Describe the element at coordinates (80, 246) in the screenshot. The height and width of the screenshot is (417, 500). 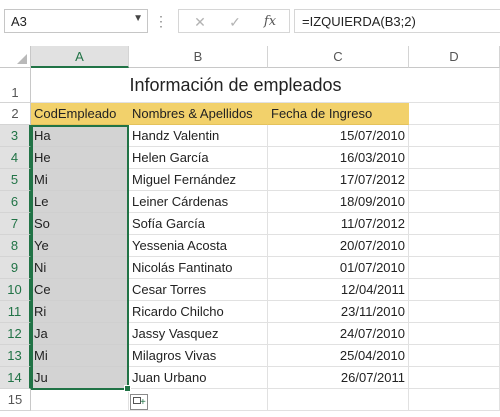
I see `cell-code: Ye` at that location.